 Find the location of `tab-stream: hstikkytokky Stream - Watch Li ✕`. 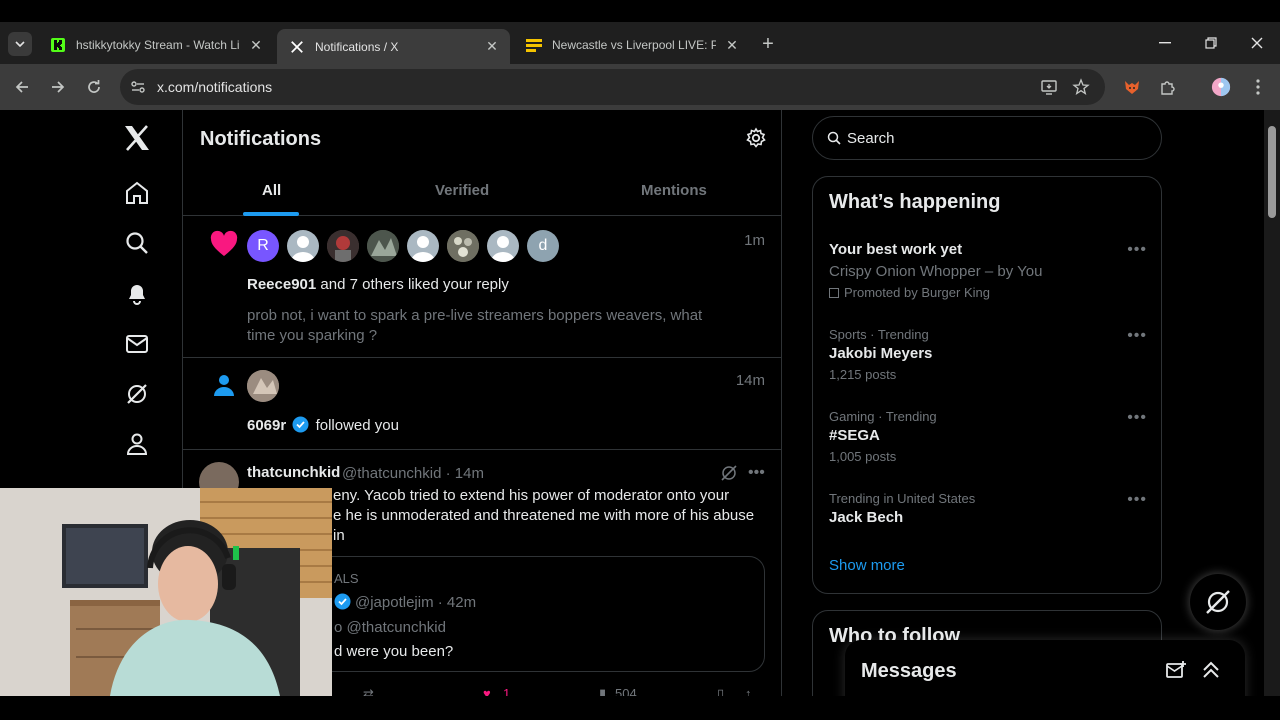

tab-stream: hstikkytokky Stream - Watch Li ✕ is located at coordinates (156, 45).